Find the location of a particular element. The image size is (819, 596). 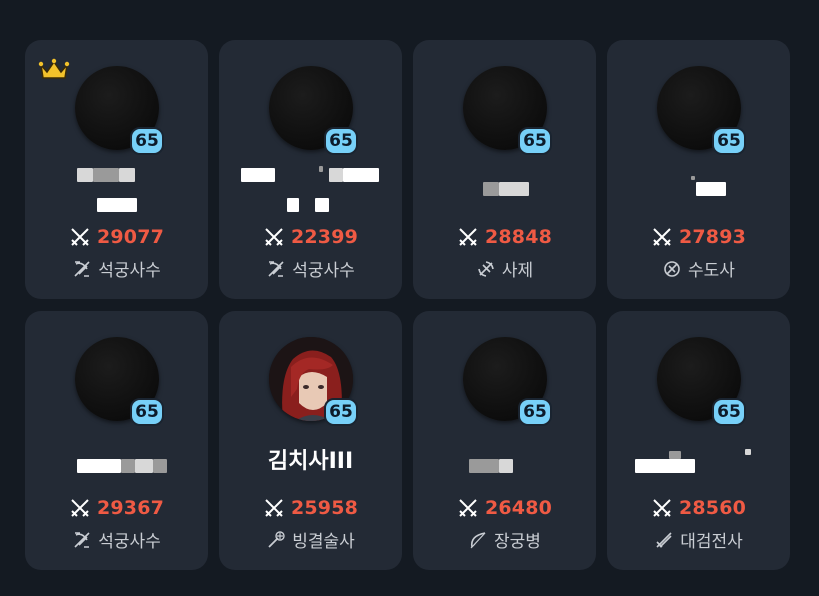

member-card: 65 29077 석궁사수 is located at coordinates (116, 169).